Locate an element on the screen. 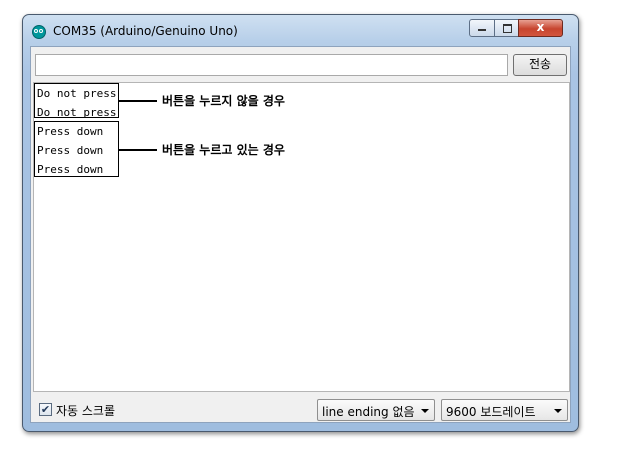  checkmark-icon: ✔ is located at coordinates (45, 409).